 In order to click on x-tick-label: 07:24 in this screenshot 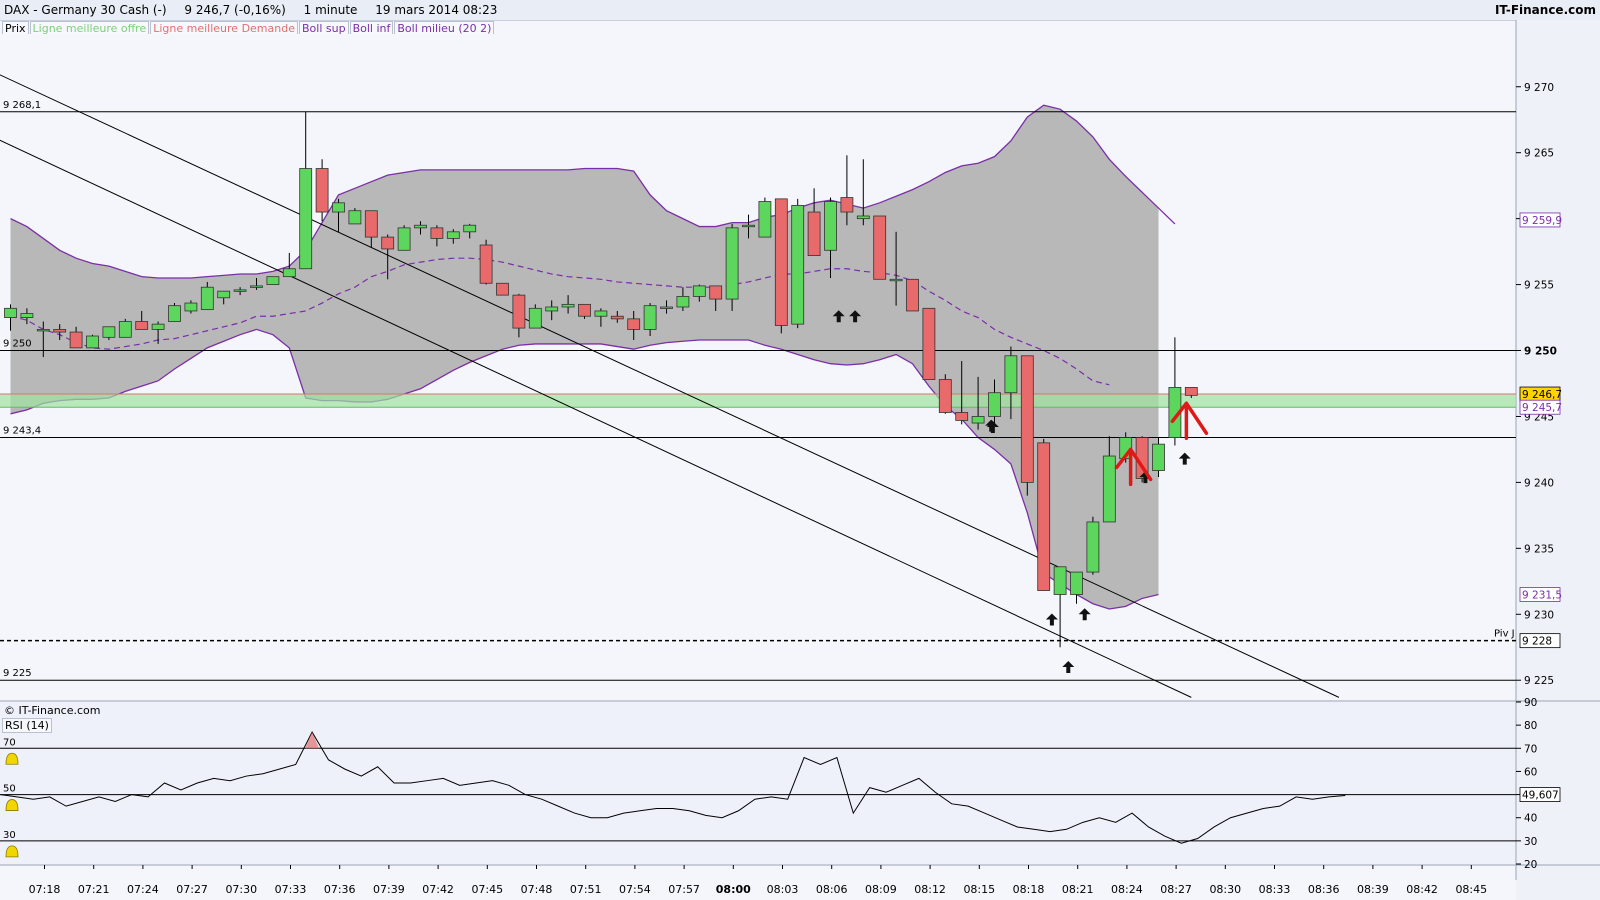, I will do `click(143, 889)`.